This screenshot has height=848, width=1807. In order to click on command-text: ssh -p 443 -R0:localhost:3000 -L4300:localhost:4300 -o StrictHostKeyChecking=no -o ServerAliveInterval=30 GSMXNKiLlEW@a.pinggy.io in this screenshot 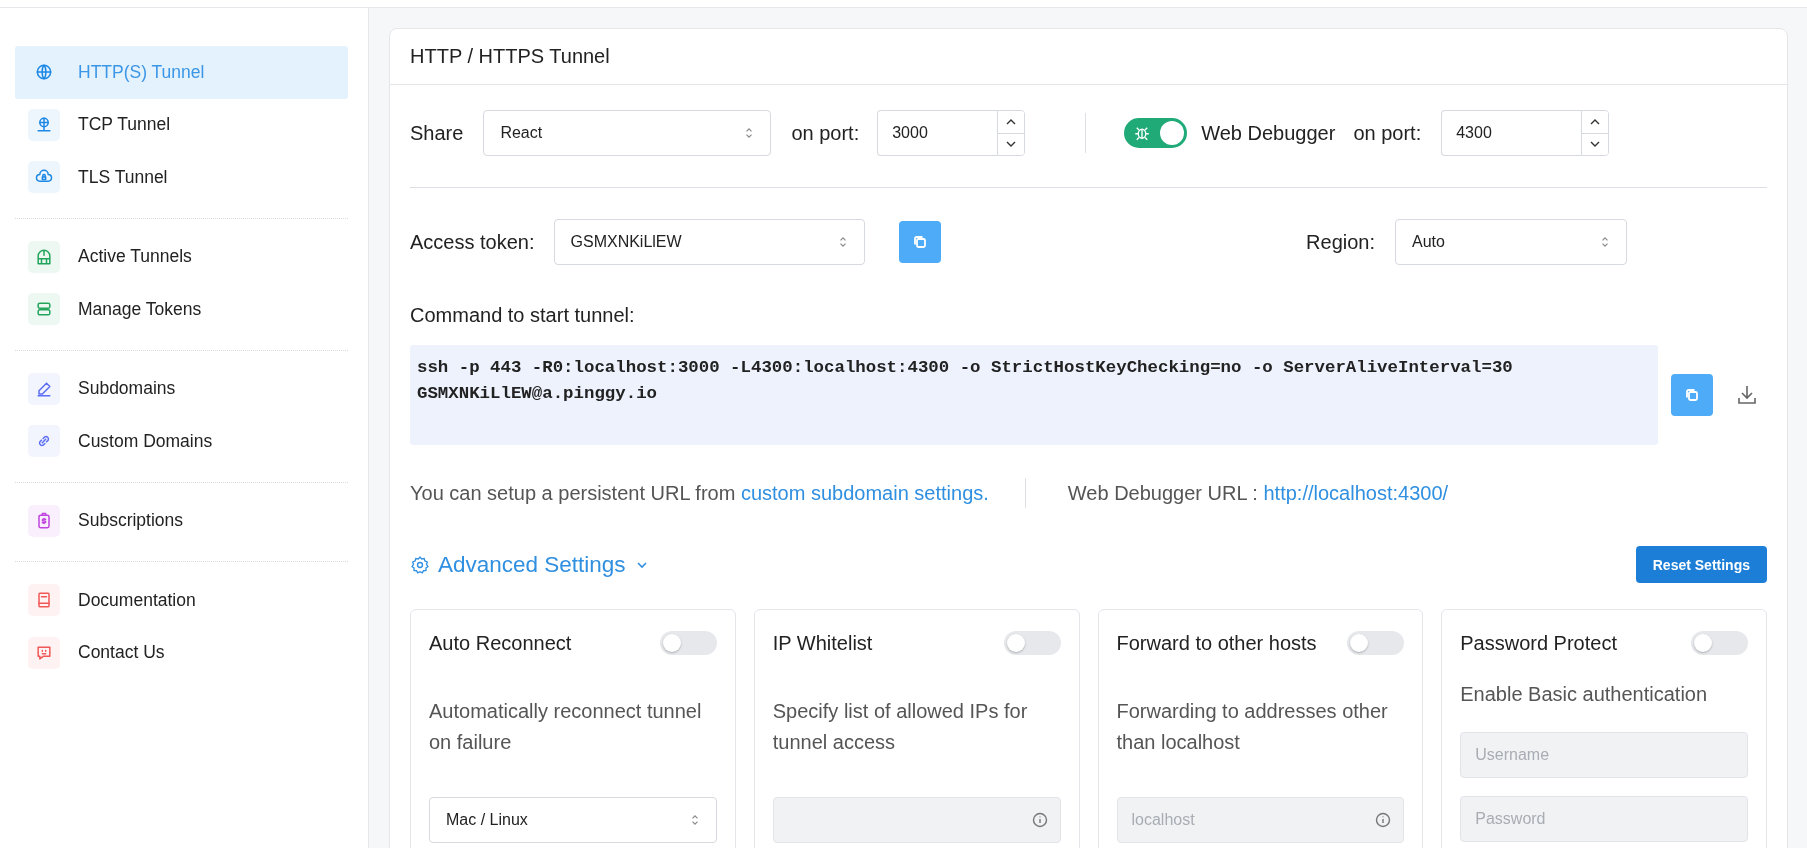, I will do `click(1034, 395)`.